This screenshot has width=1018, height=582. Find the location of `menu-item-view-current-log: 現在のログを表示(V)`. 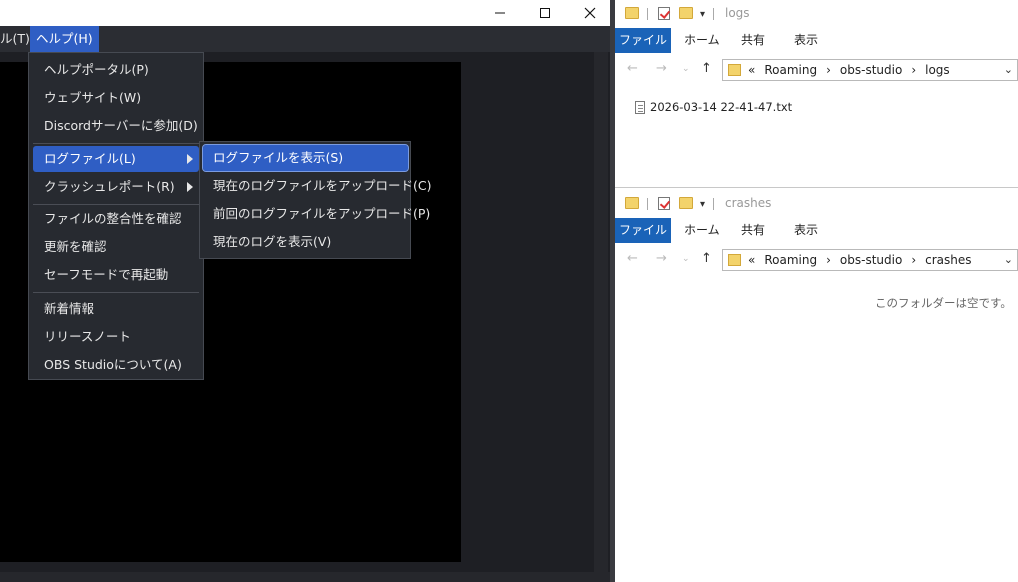

menu-item-view-current-log: 現在のログを表示(V) is located at coordinates (305, 242).